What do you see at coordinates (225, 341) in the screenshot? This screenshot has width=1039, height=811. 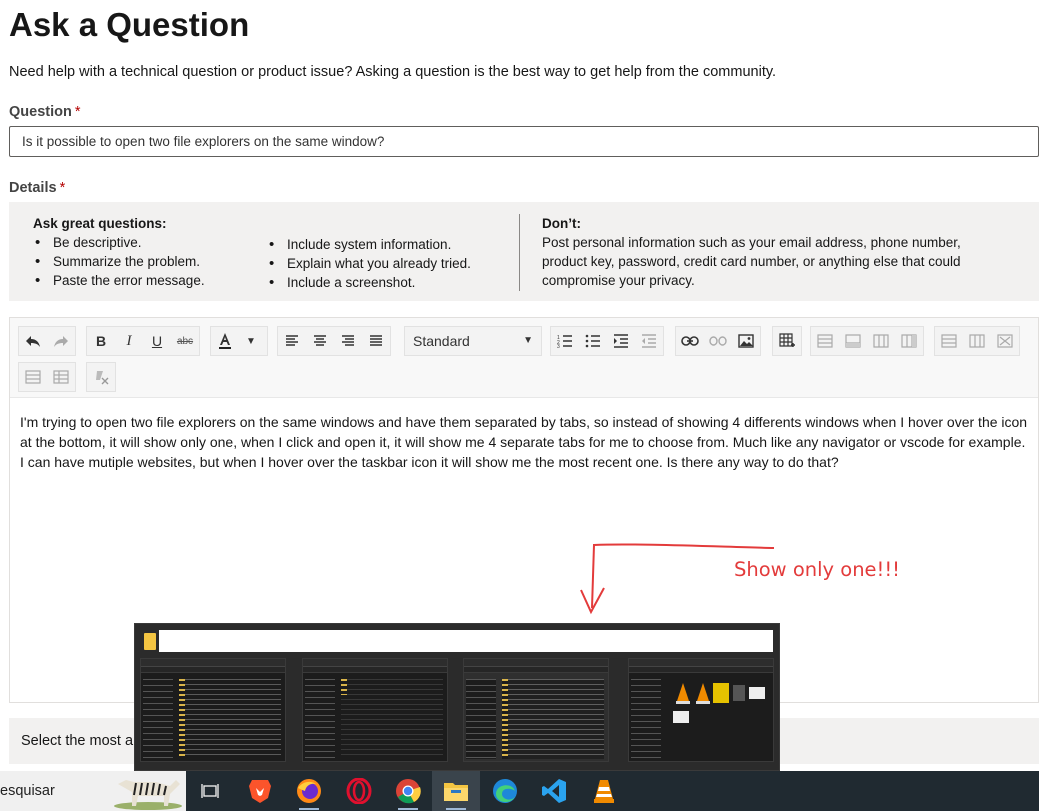 I see `font-color-icon` at bounding box center [225, 341].